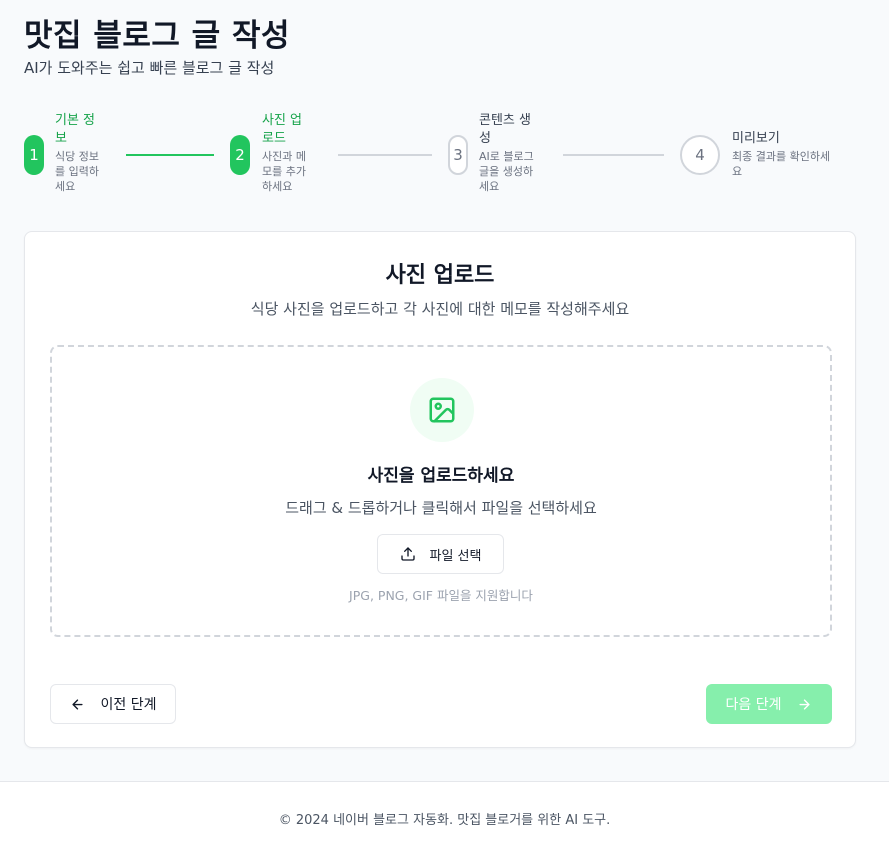 The width and height of the screenshot is (889, 846). I want to click on next-step-label: 다음 단계, so click(753, 705).